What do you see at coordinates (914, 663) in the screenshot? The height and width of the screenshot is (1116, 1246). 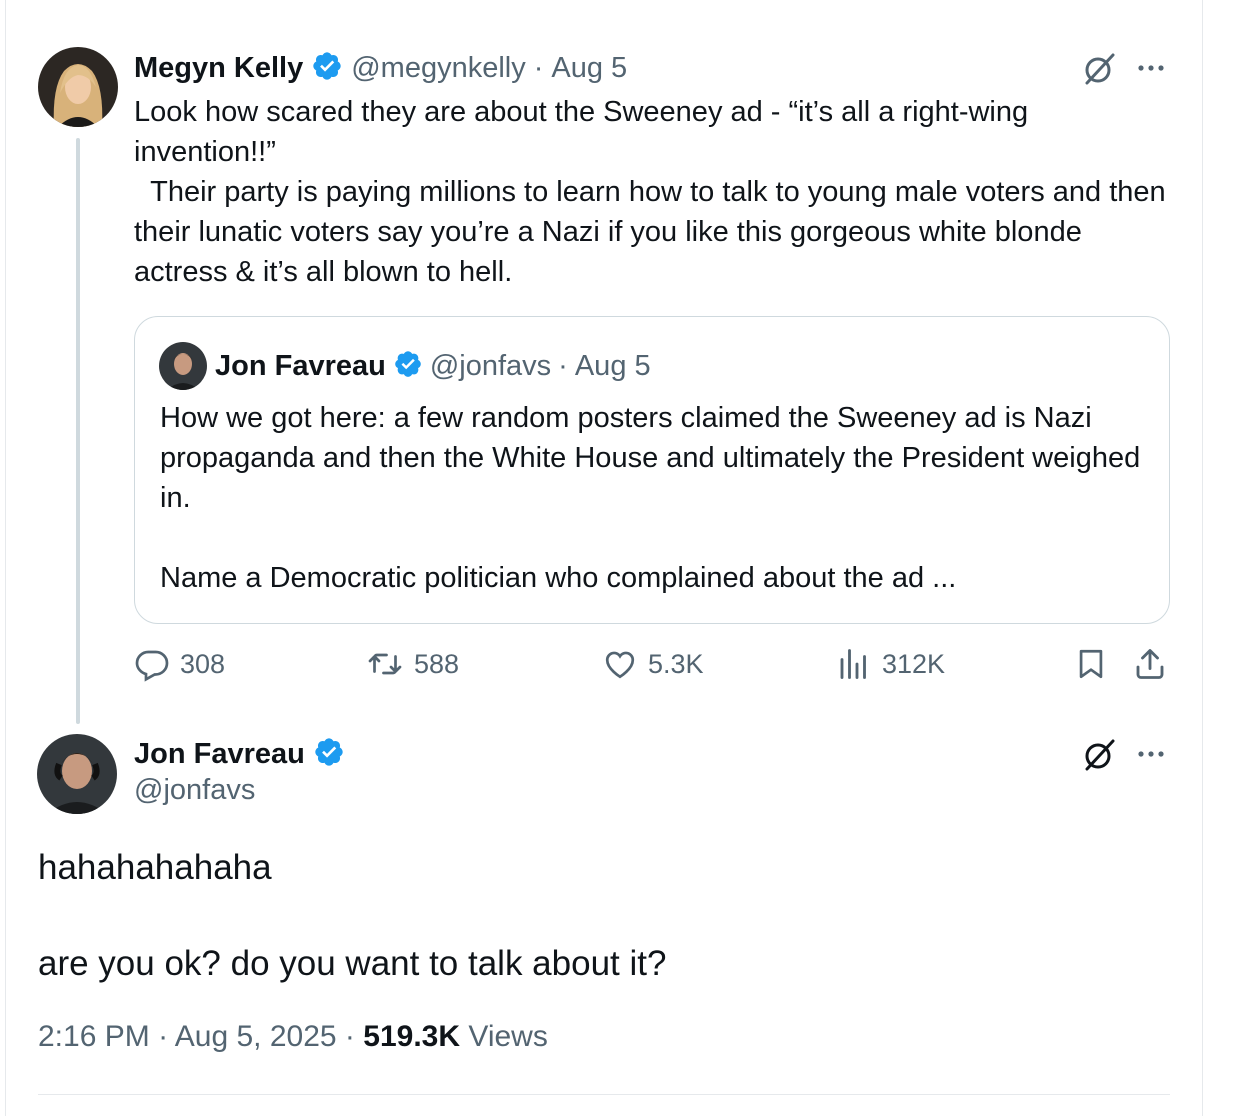 I see `view-count: 312K` at bounding box center [914, 663].